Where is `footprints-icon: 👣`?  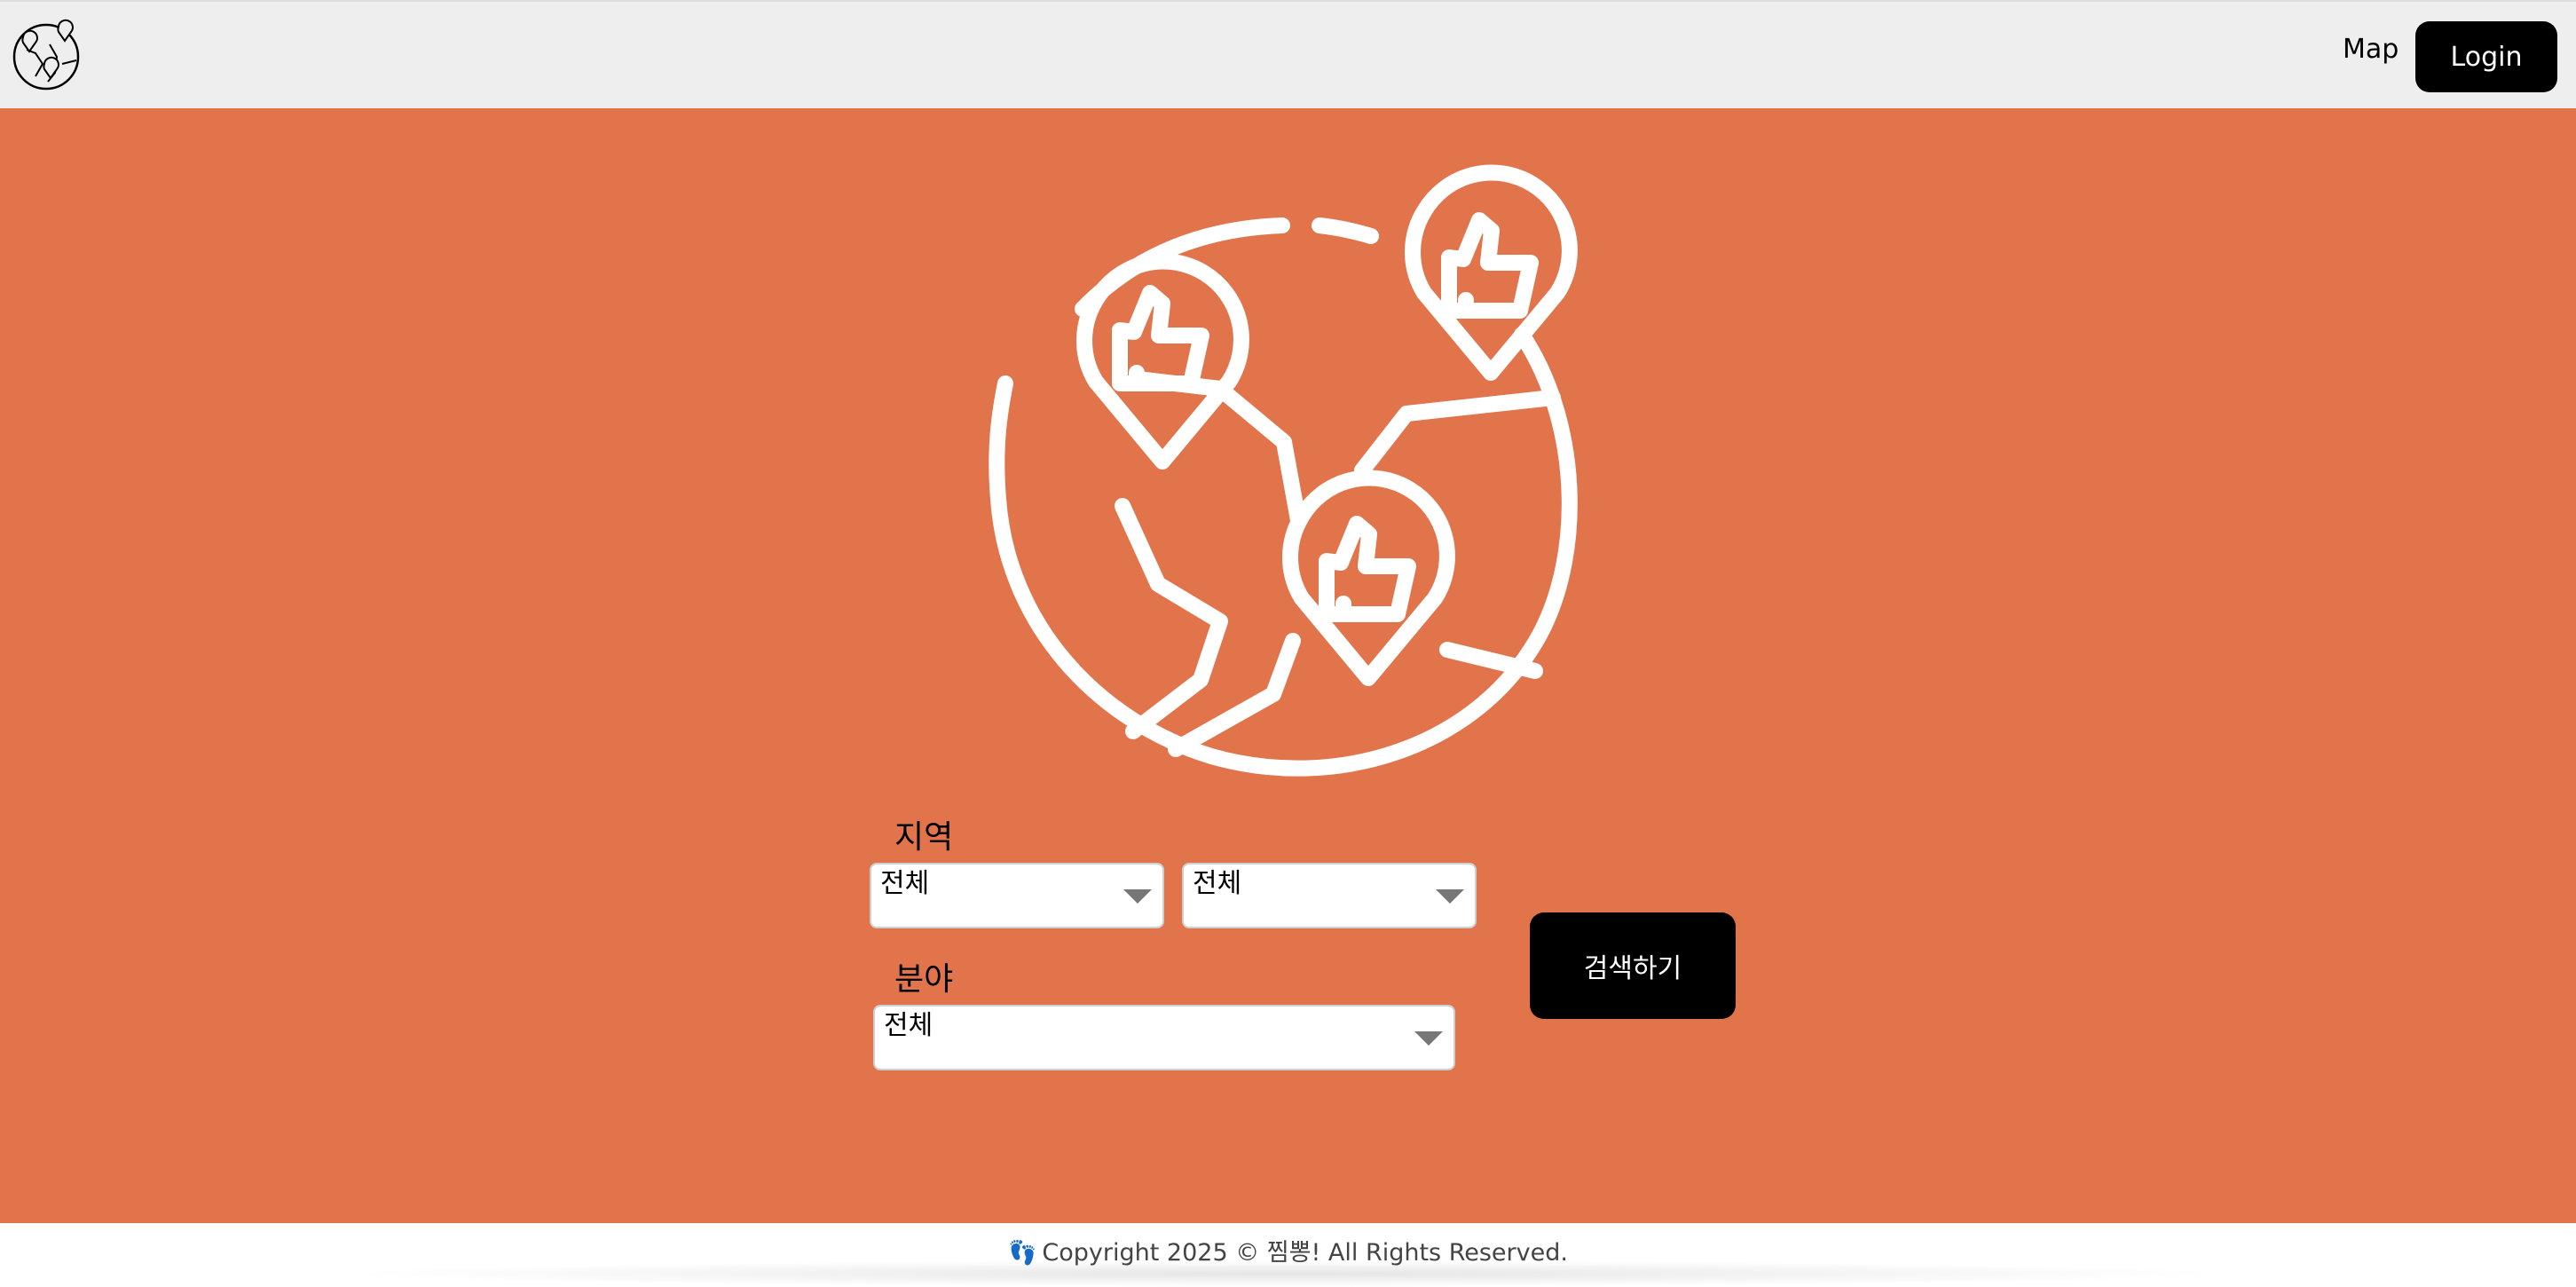
footprints-icon: 👣 is located at coordinates (1023, 1253).